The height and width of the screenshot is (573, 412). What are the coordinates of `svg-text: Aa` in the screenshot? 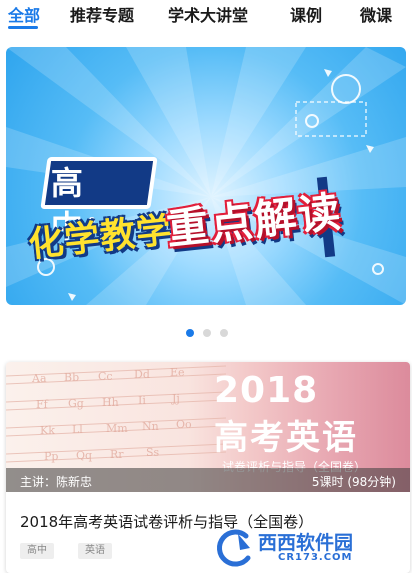 It's located at (39, 378).